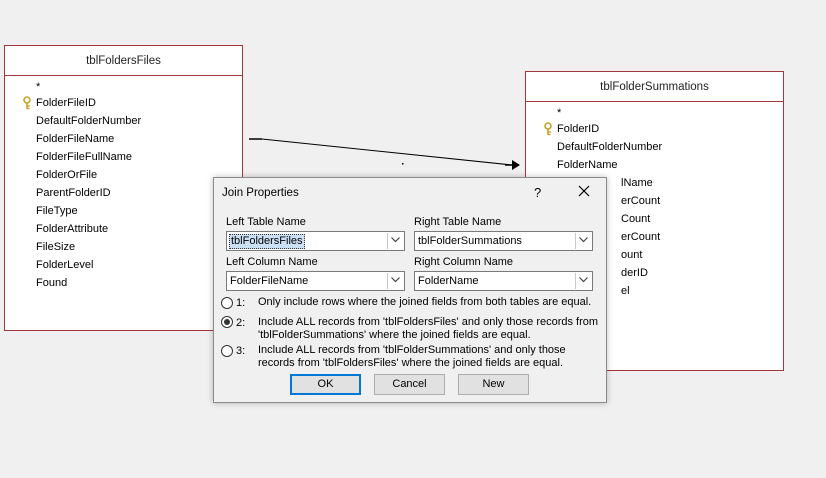  I want to click on right-table-select: tblFolderSummations, so click(503, 241).